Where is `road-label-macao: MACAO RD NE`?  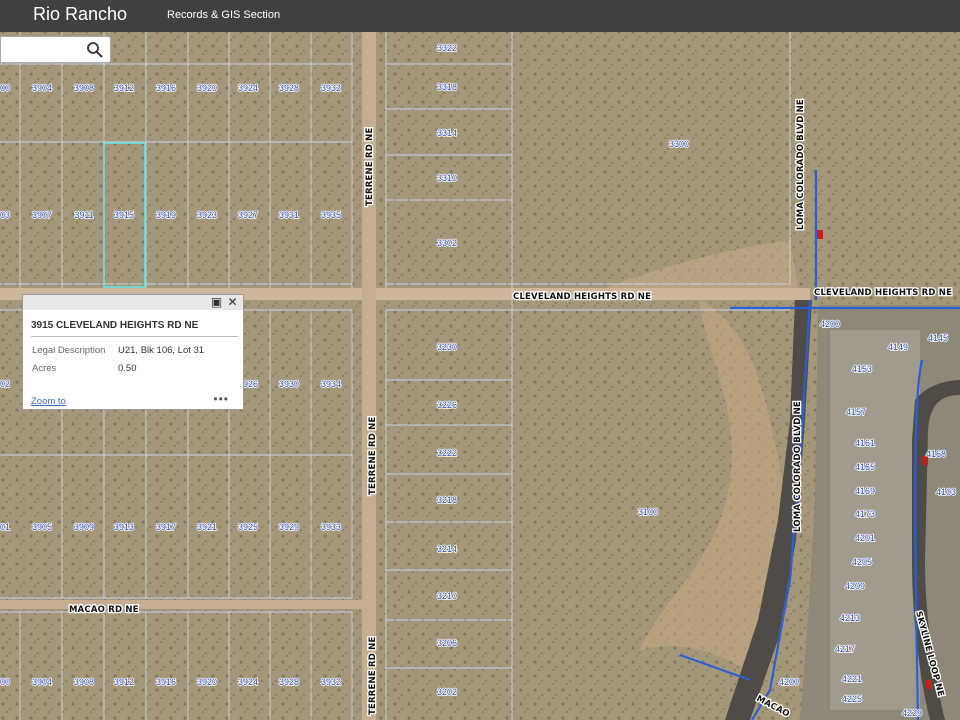
road-label-macao: MACAO RD NE is located at coordinates (104, 610).